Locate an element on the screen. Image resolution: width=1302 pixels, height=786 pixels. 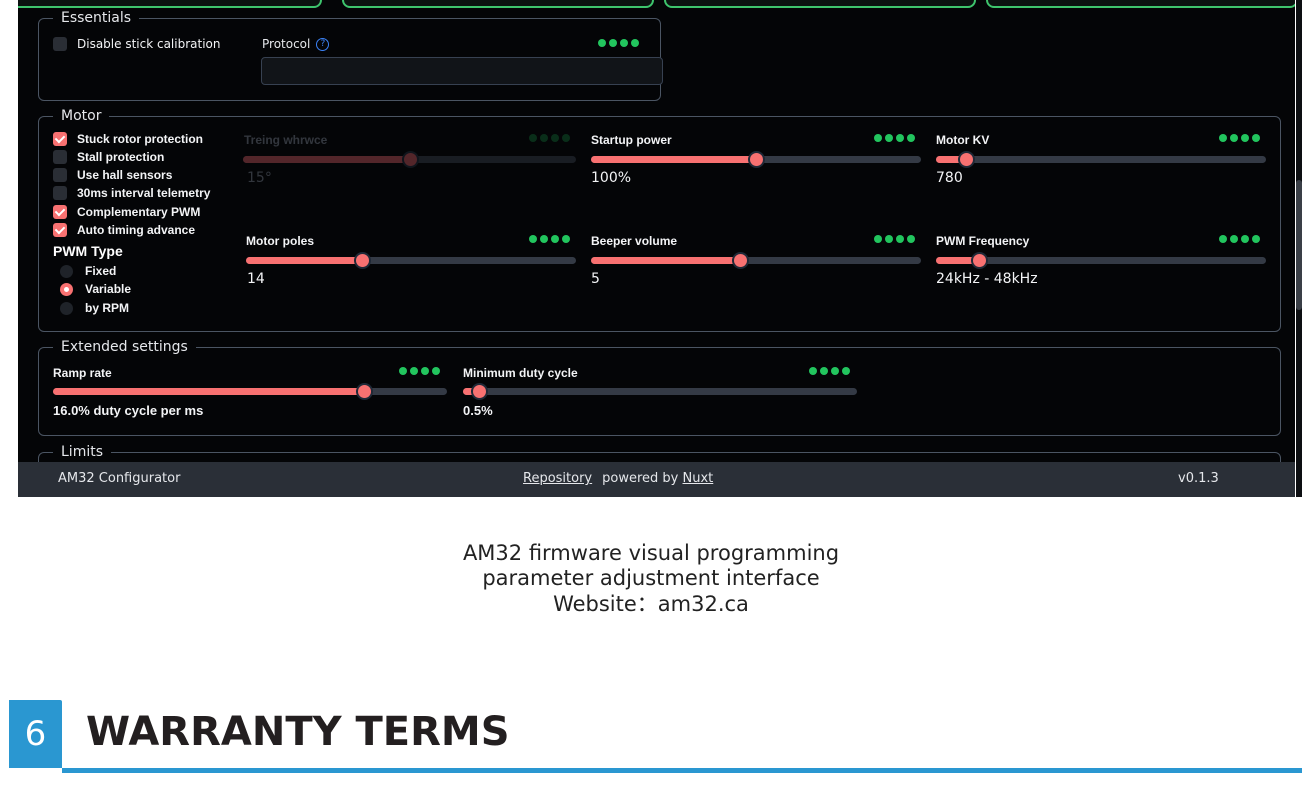
footer-links: Repository powered by Nuxt is located at coordinates (618, 478).